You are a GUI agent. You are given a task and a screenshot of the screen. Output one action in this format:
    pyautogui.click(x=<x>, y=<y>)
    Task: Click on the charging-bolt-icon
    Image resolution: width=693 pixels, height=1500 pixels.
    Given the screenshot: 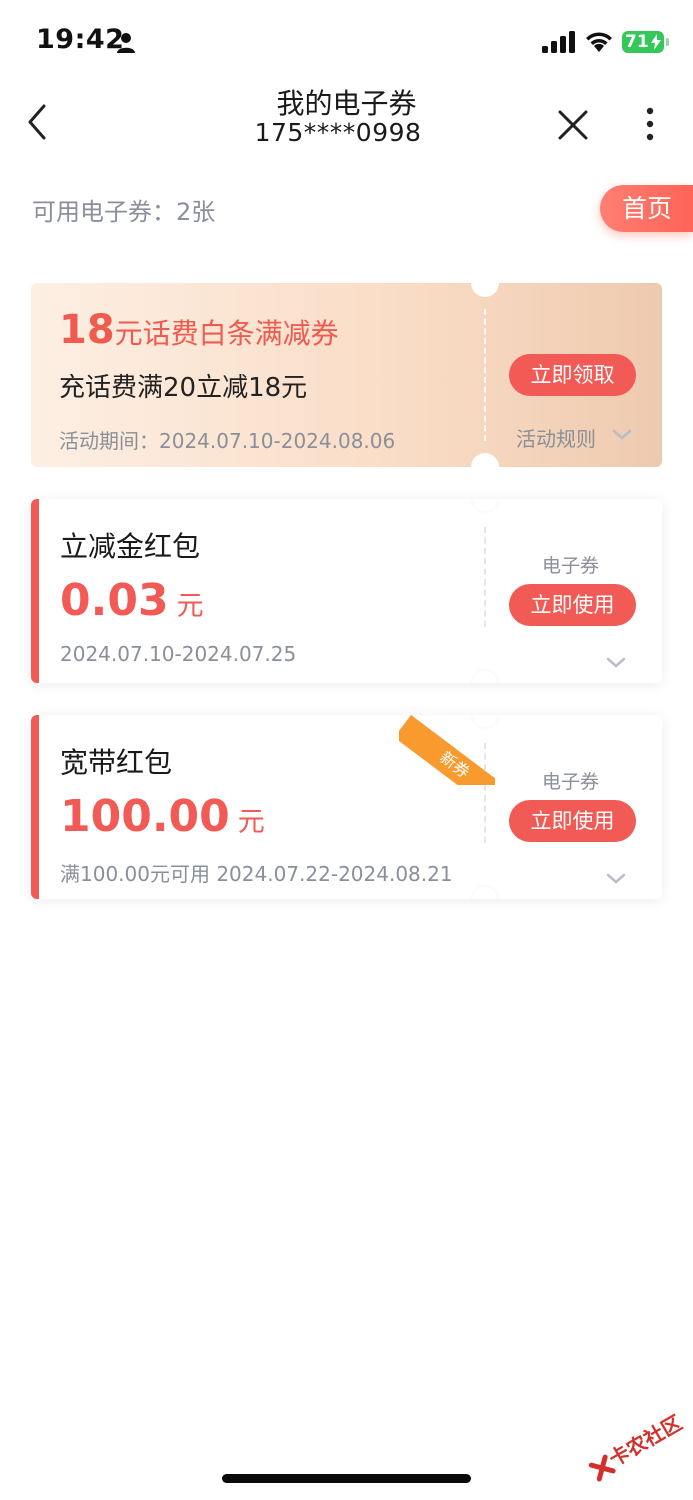 What is the action you would take?
    pyautogui.click(x=656, y=42)
    